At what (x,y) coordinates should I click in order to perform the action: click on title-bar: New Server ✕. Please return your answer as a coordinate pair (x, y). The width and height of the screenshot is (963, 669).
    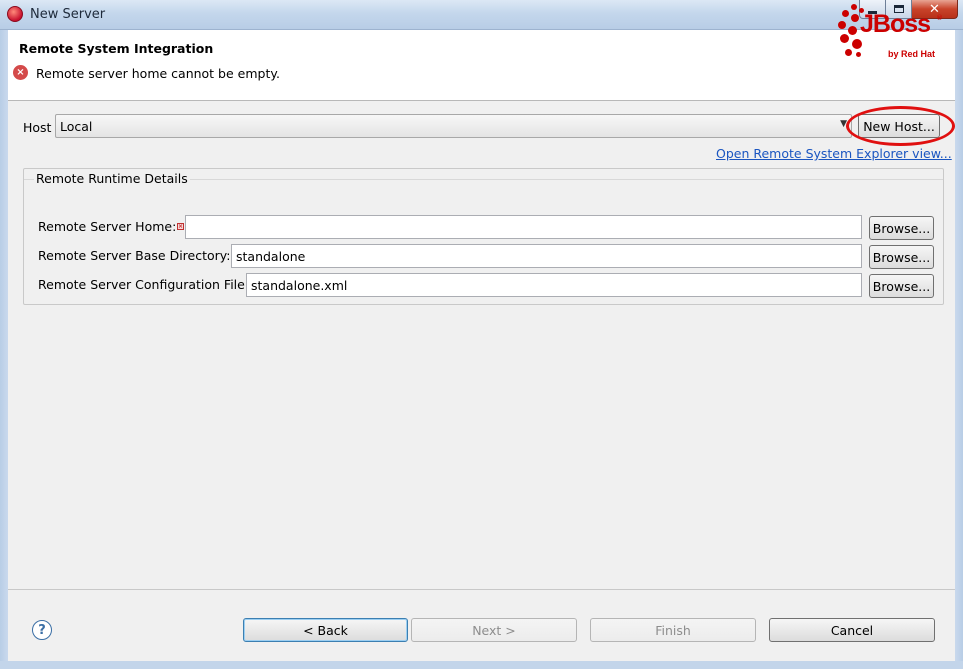
    Looking at the image, I should click on (481, 15).